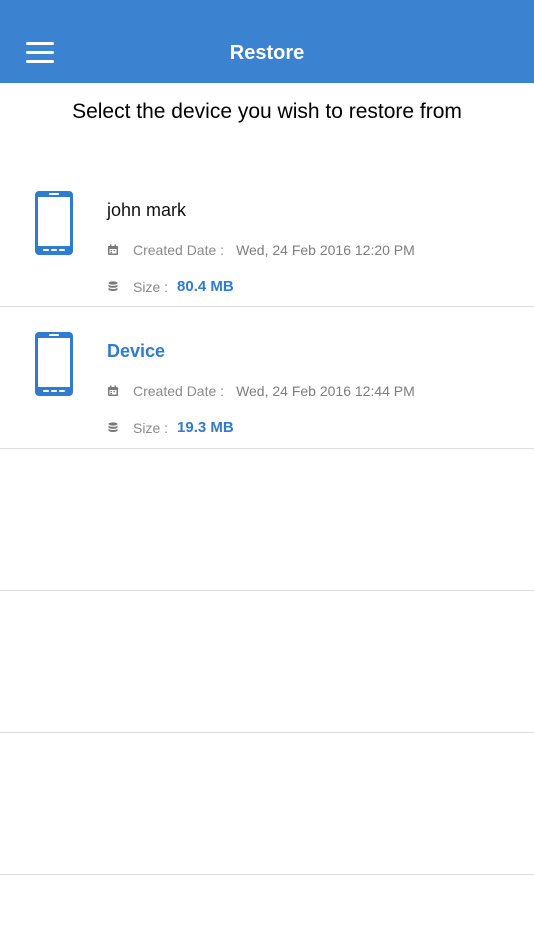  What do you see at coordinates (136, 351) in the screenshot?
I see `device-name: Device` at bounding box center [136, 351].